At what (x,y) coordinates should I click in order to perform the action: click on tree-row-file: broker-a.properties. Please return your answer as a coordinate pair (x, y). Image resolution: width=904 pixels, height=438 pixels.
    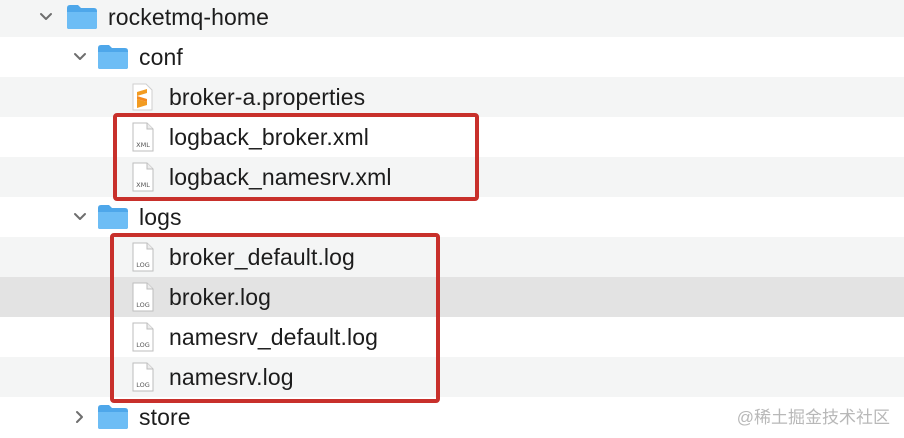
    Looking at the image, I should click on (452, 97).